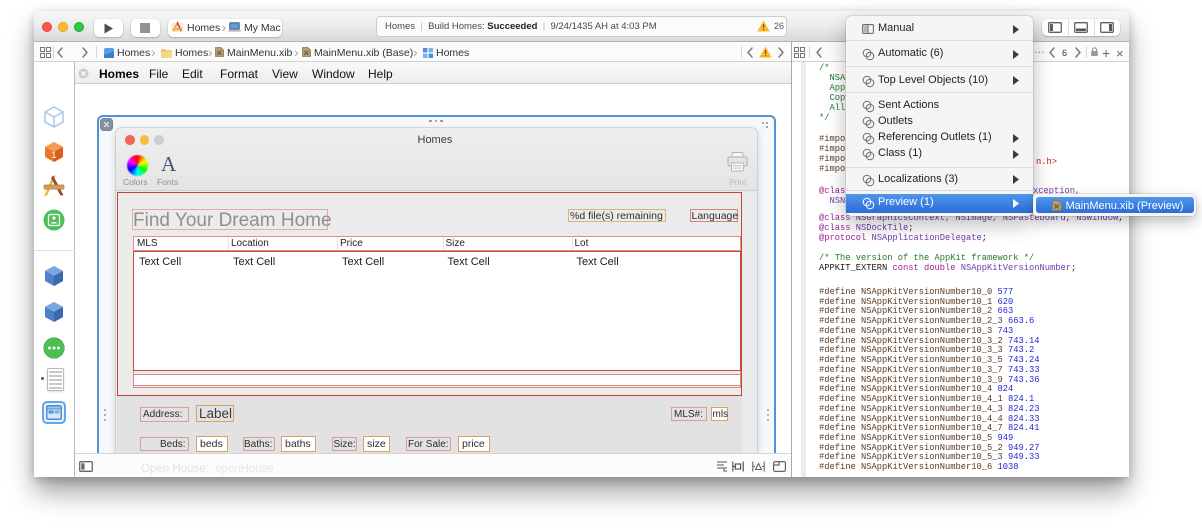 This screenshot has width=1202, height=528. Describe the element at coordinates (53, 155) in the screenshot. I see `svg-text: 1` at that location.